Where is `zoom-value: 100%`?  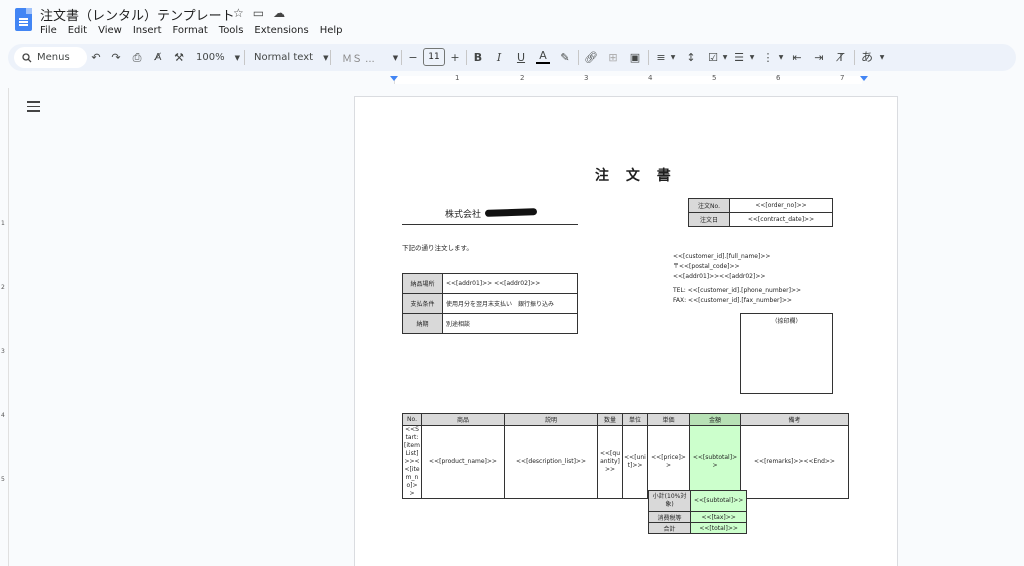 zoom-value: 100% is located at coordinates (210, 57).